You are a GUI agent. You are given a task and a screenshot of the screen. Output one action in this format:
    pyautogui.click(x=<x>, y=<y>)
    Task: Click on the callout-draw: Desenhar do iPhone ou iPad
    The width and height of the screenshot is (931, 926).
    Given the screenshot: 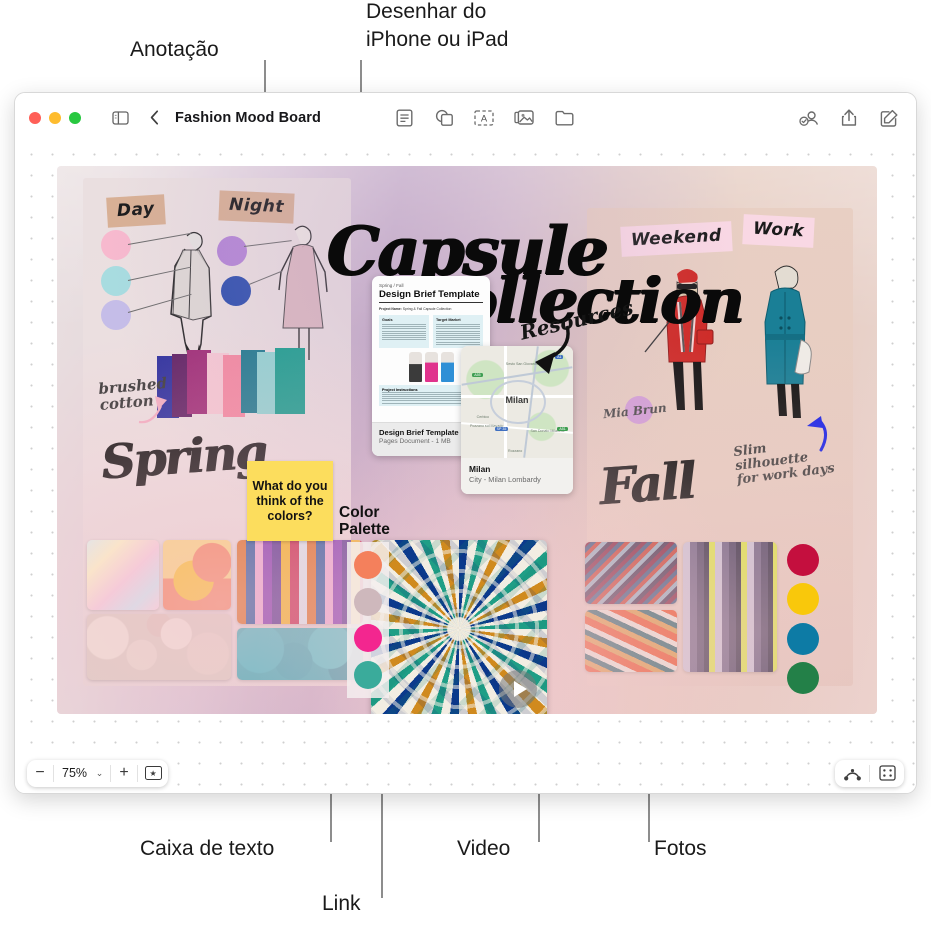 What is the action you would take?
    pyautogui.click(x=437, y=25)
    